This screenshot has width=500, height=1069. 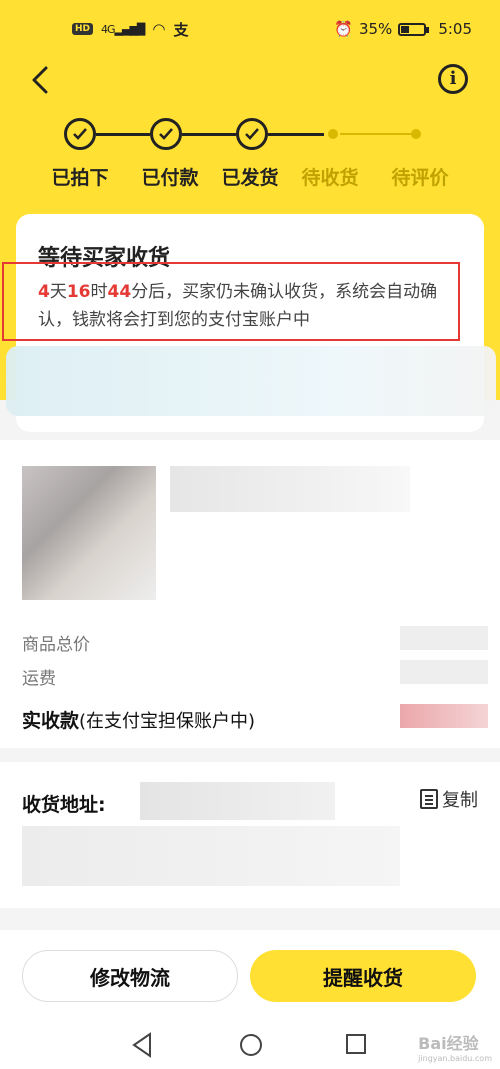 What do you see at coordinates (80, 178) in the screenshot?
I see `step-label-ordered: 已拍下` at bounding box center [80, 178].